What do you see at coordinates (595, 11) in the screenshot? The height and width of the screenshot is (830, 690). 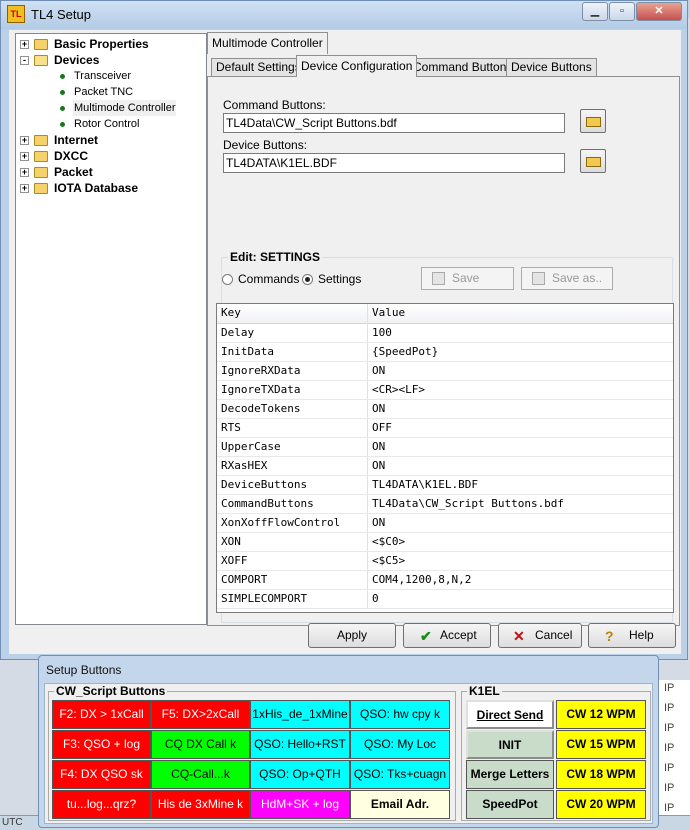 I see `minimize-button: ▁` at bounding box center [595, 11].